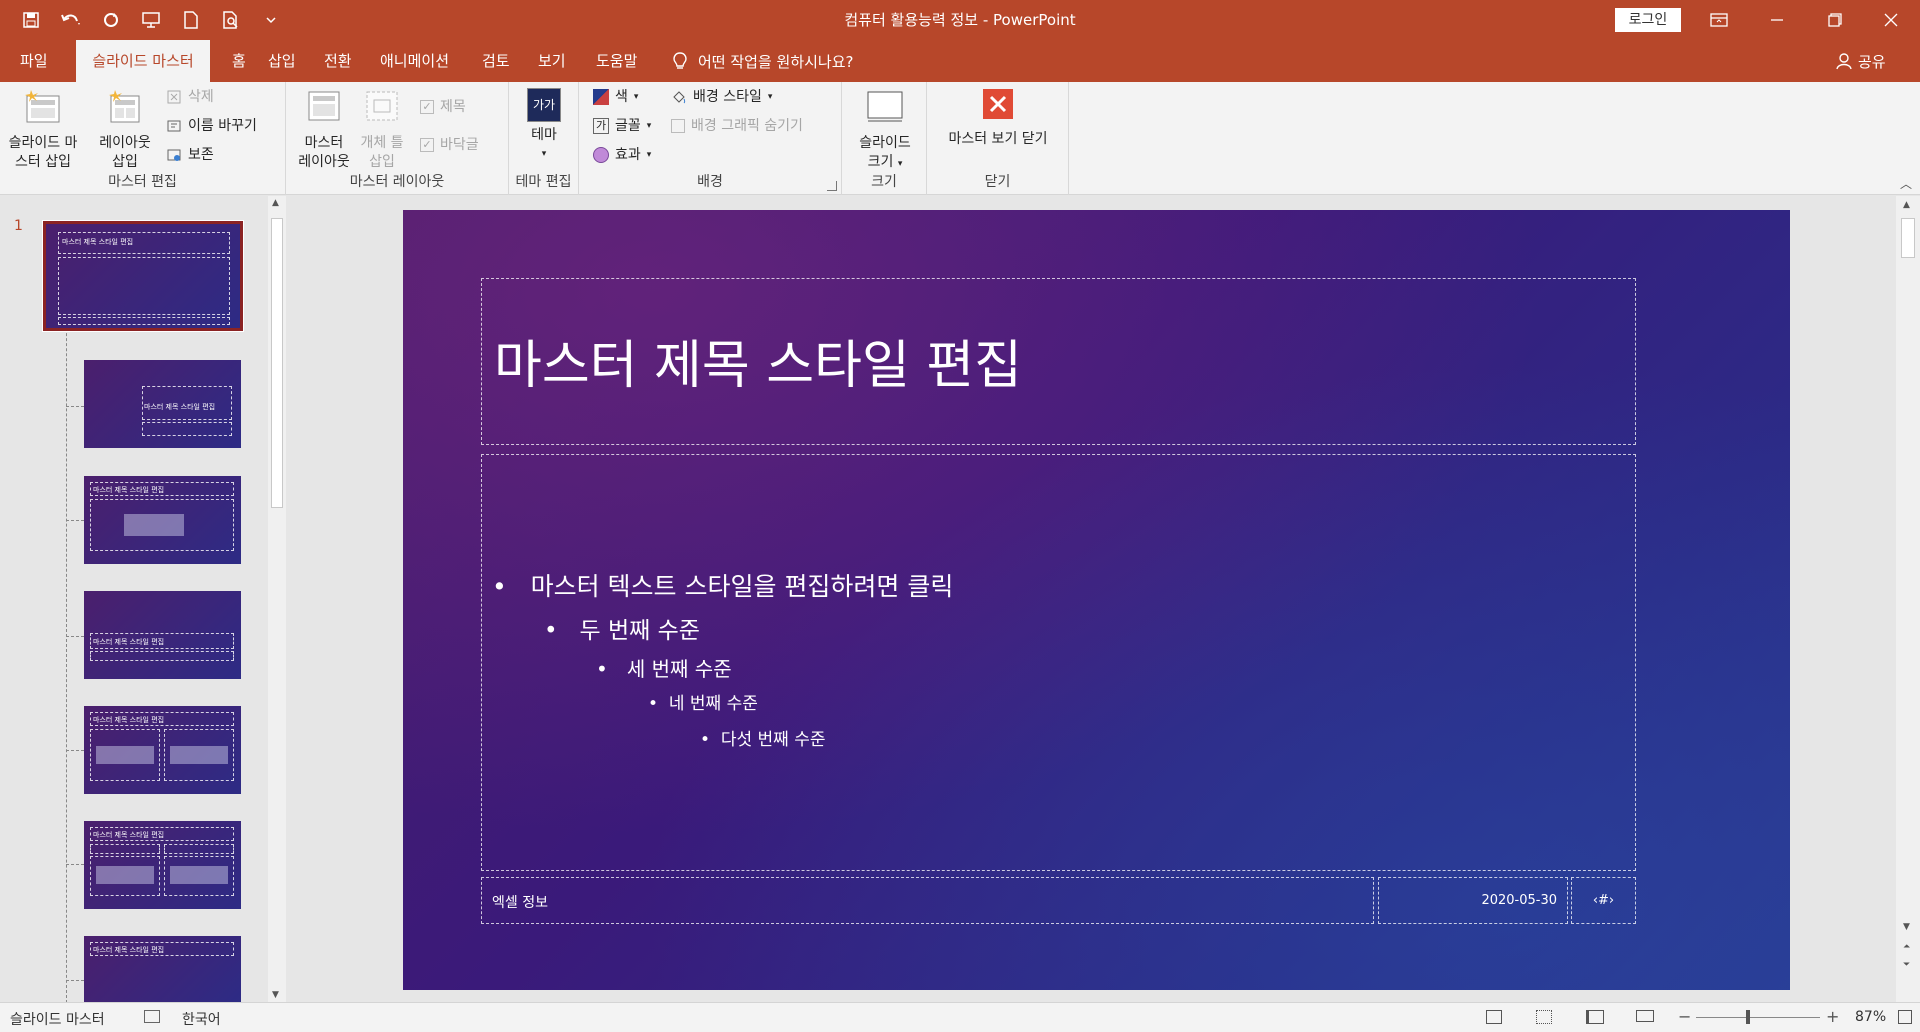  What do you see at coordinates (997, 182) in the screenshot?
I see `group-label-close: 닫기` at bounding box center [997, 182].